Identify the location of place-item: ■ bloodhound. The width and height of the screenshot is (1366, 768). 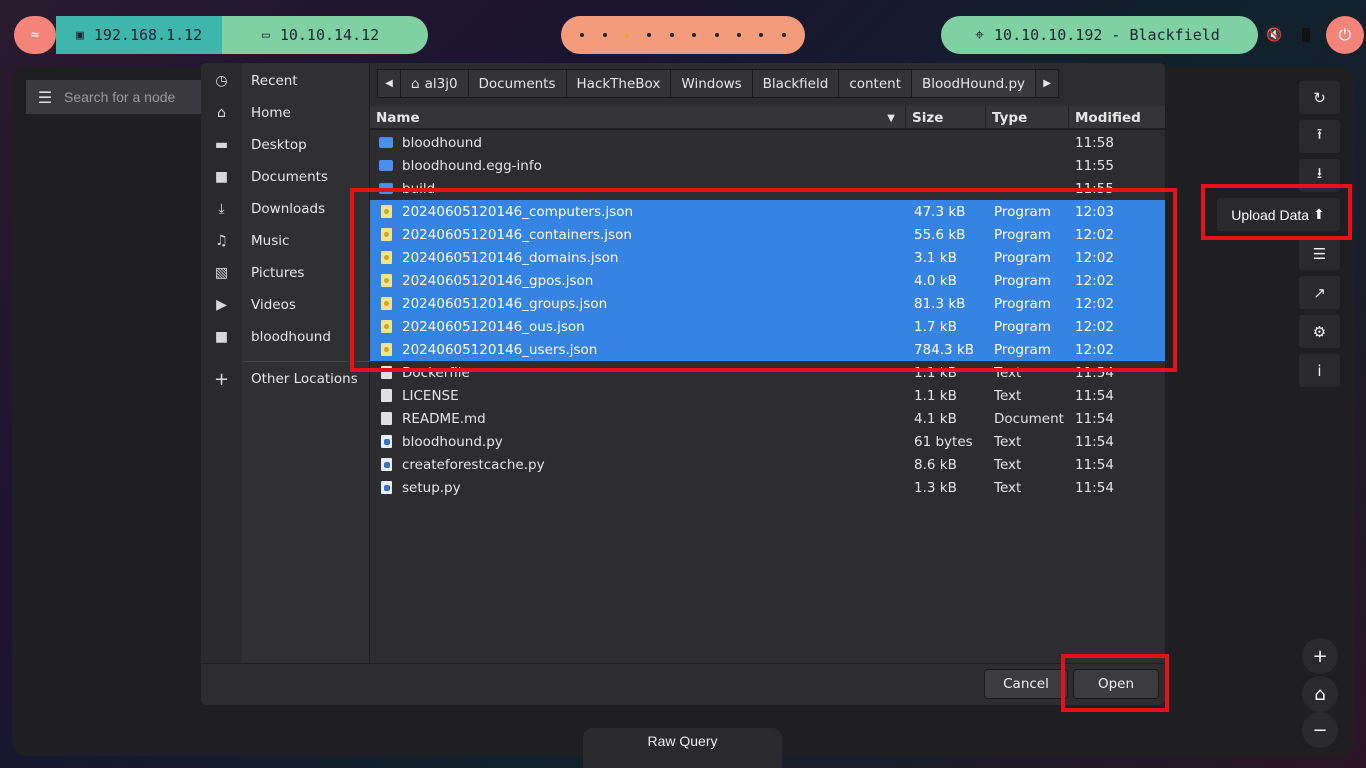
(285, 337).